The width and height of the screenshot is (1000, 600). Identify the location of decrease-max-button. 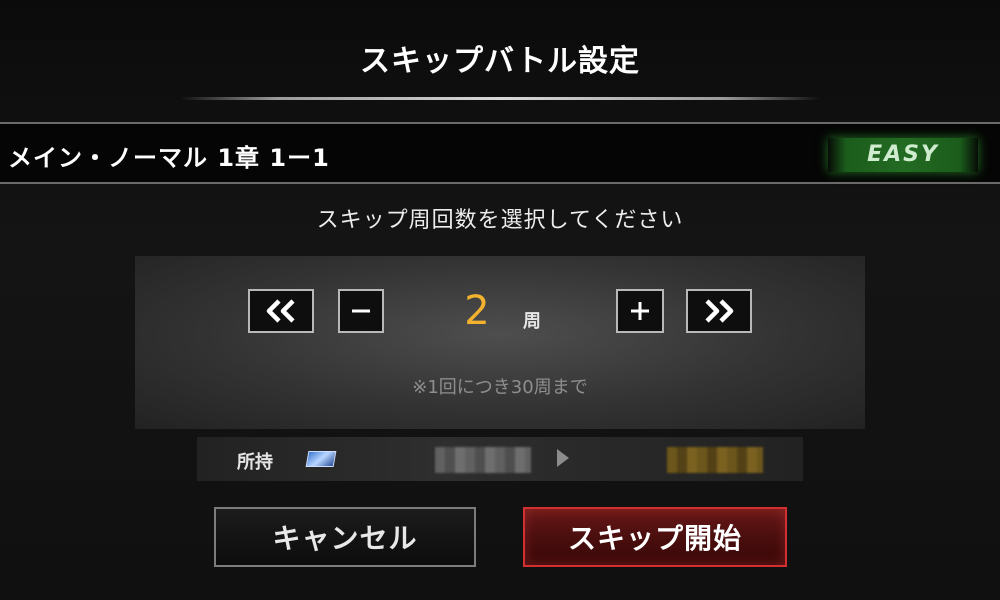
(281, 311).